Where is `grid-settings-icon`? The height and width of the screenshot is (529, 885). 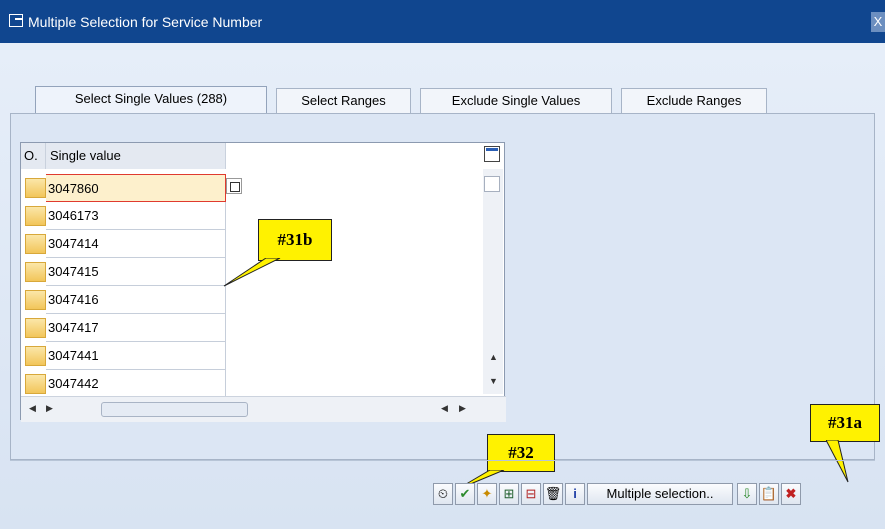
grid-settings-icon is located at coordinates (492, 154).